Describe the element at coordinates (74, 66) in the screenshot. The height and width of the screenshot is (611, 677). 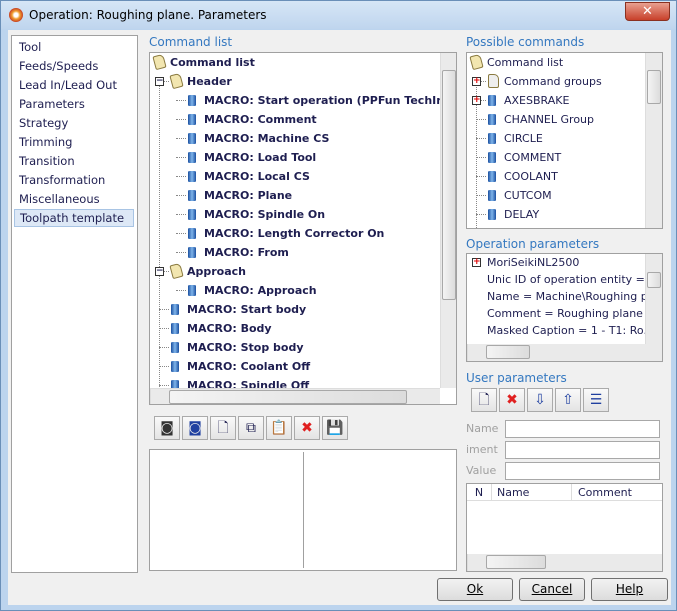
I see `nav-item-feeds-speeds: Feeds/Speeds` at that location.